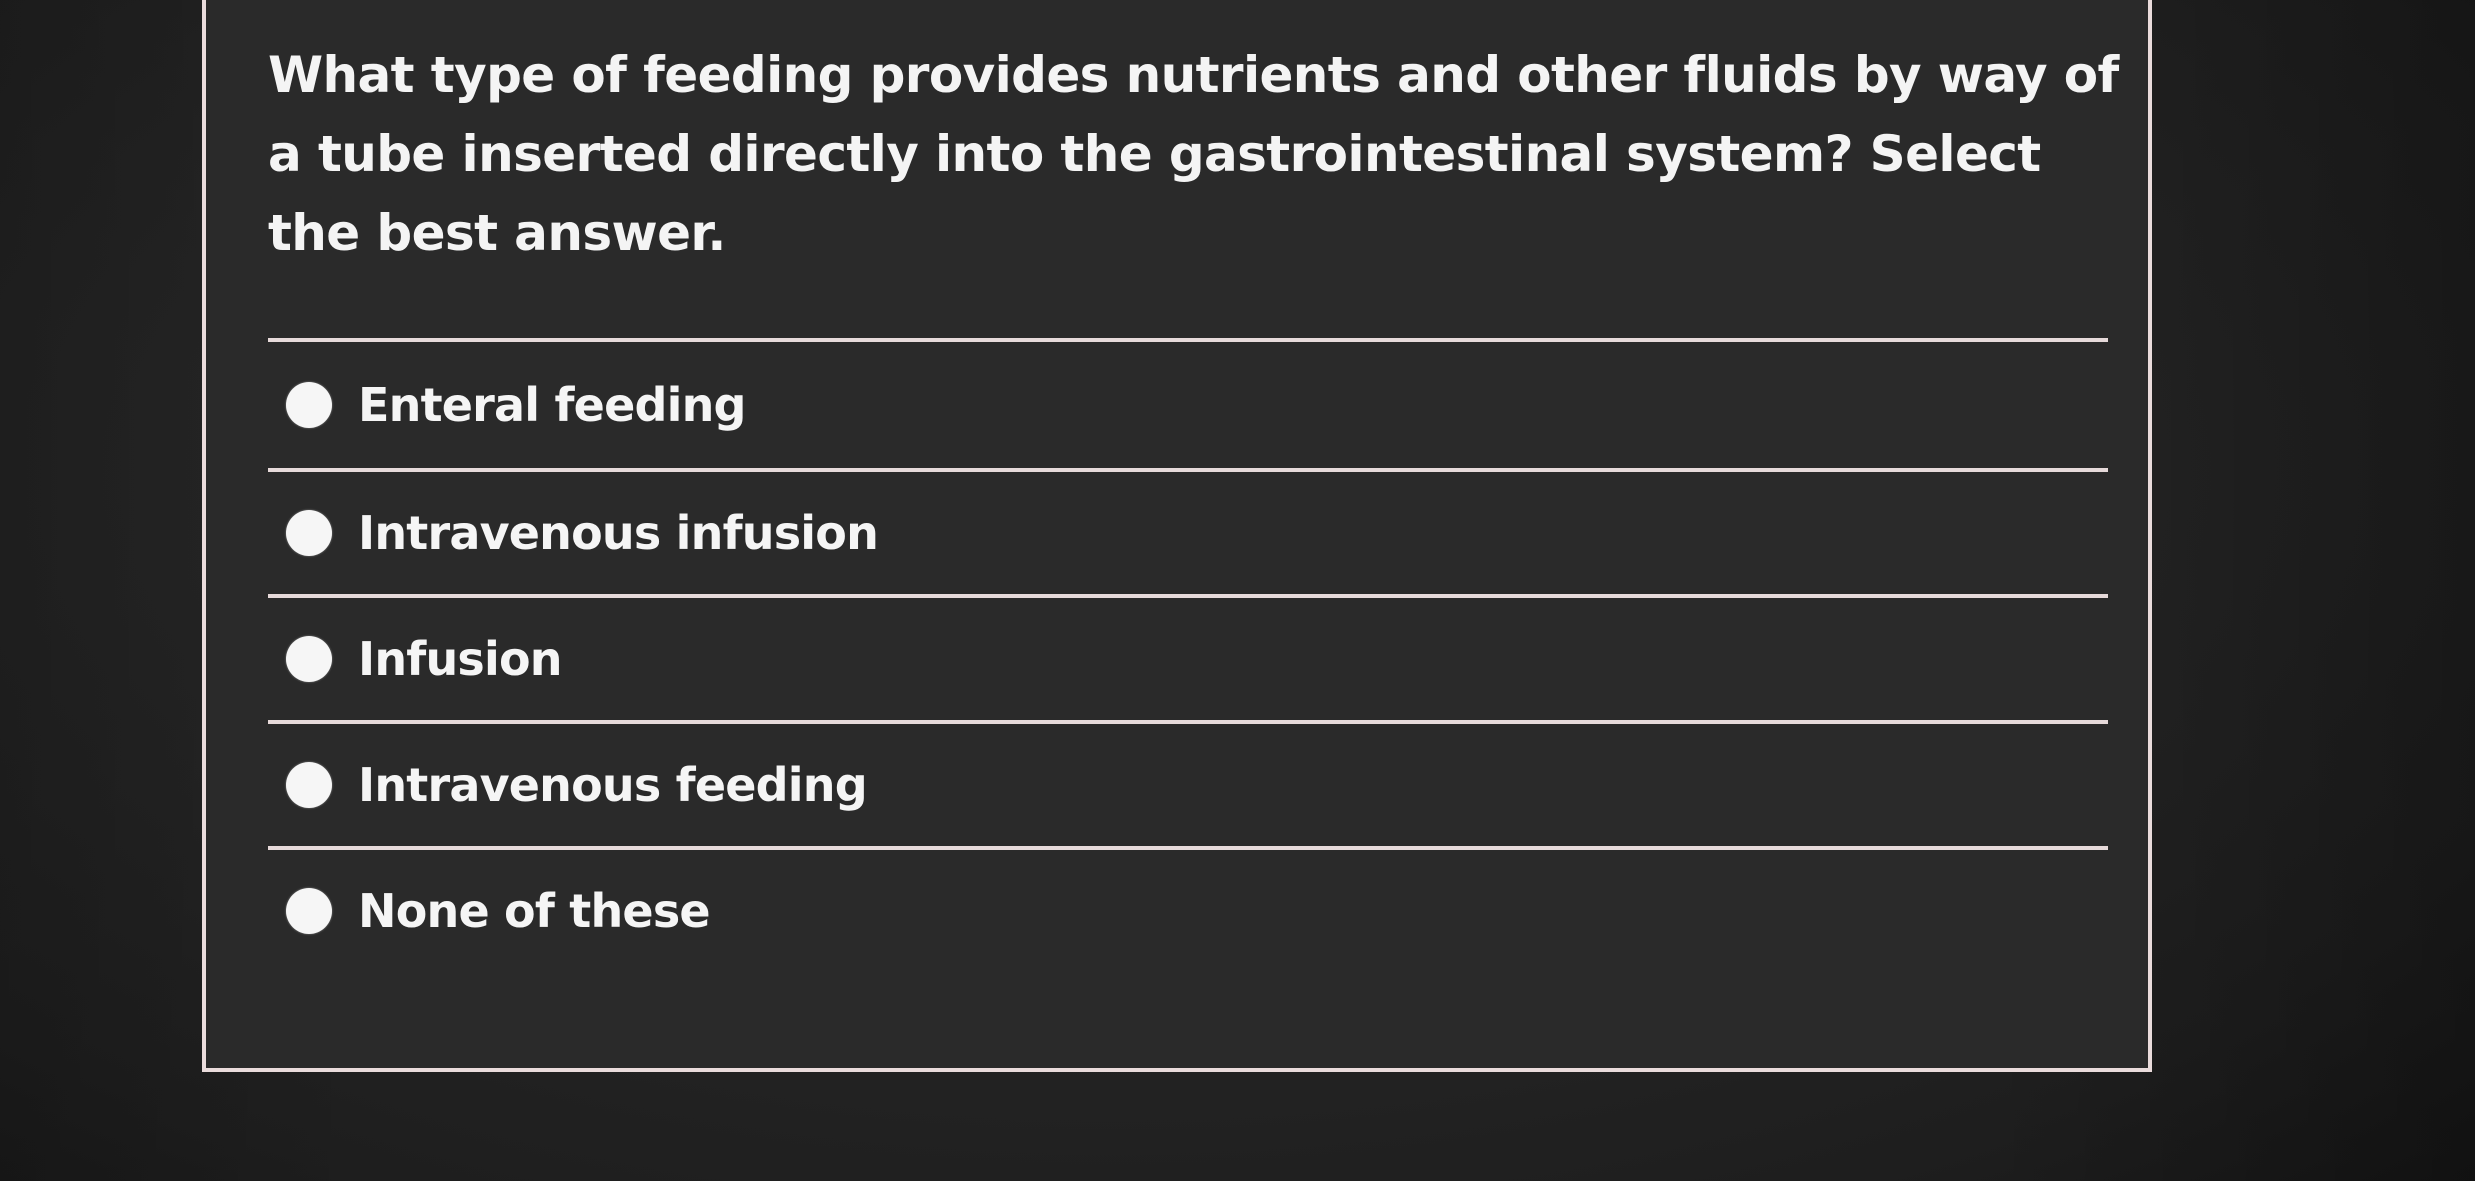 This screenshot has width=2475, height=1181. Describe the element at coordinates (1188, 783) in the screenshot. I see `option-intravenous-feeding: Intravenous feeding` at that location.